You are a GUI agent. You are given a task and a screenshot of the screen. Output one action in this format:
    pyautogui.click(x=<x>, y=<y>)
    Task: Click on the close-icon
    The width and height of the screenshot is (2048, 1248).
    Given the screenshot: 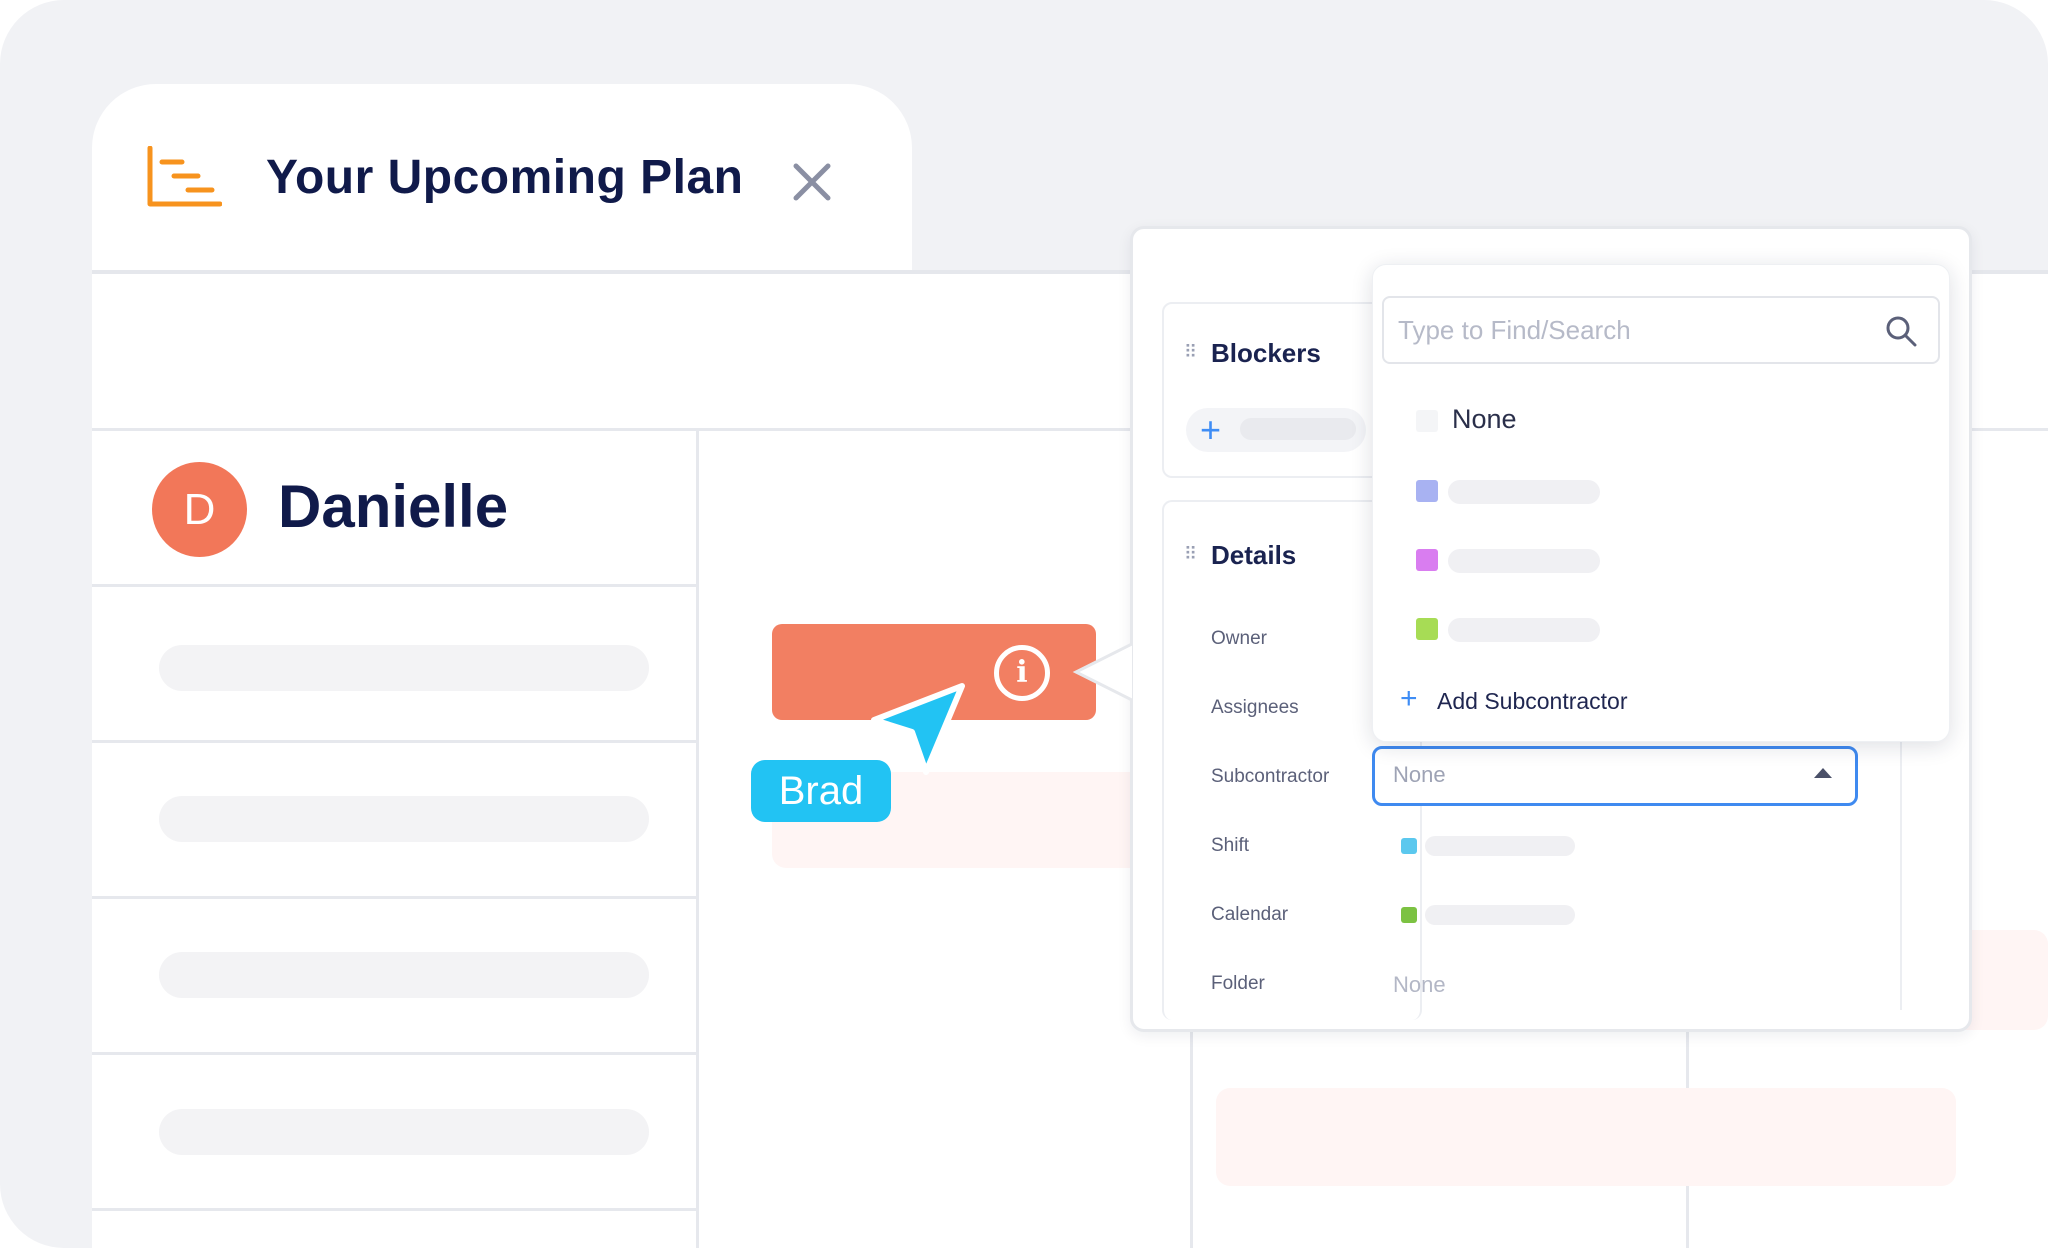 What is the action you would take?
    pyautogui.click(x=812, y=182)
    